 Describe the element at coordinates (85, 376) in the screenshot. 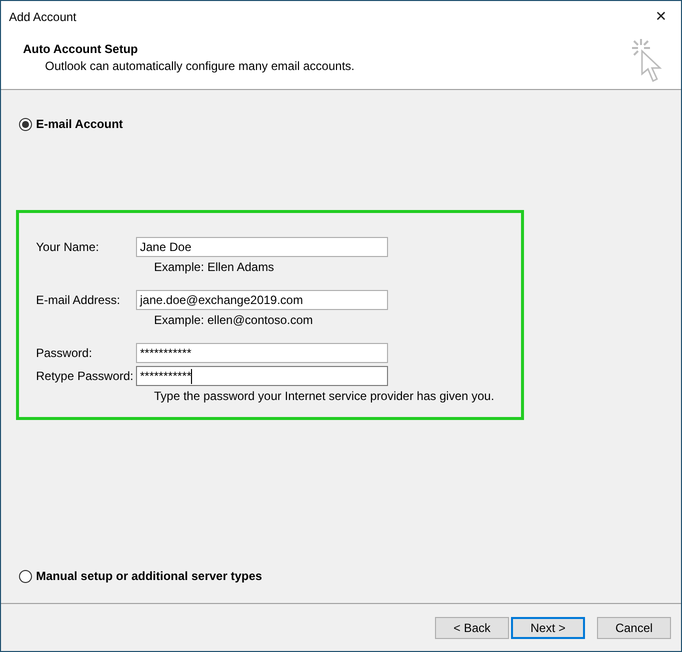

I see `field-label: Retype Password:` at that location.